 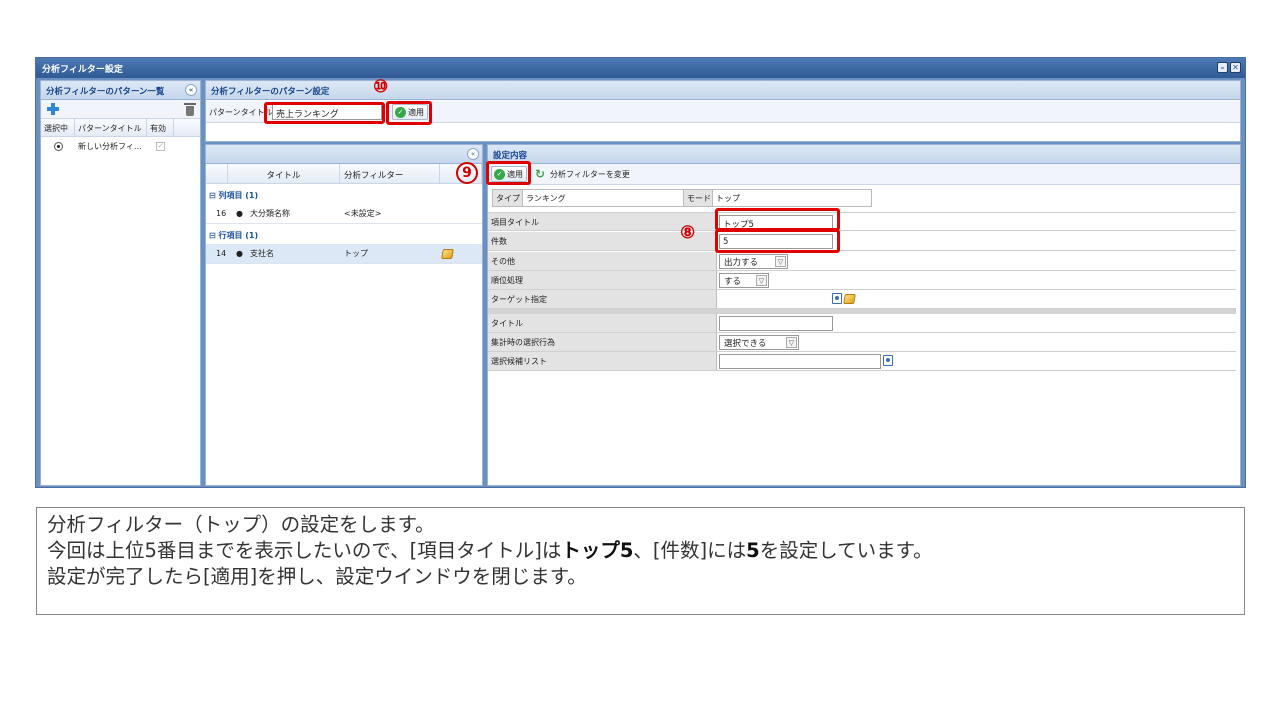 What do you see at coordinates (602, 361) in the screenshot?
I see `candidate-list-label: 選択候補リスト` at bounding box center [602, 361].